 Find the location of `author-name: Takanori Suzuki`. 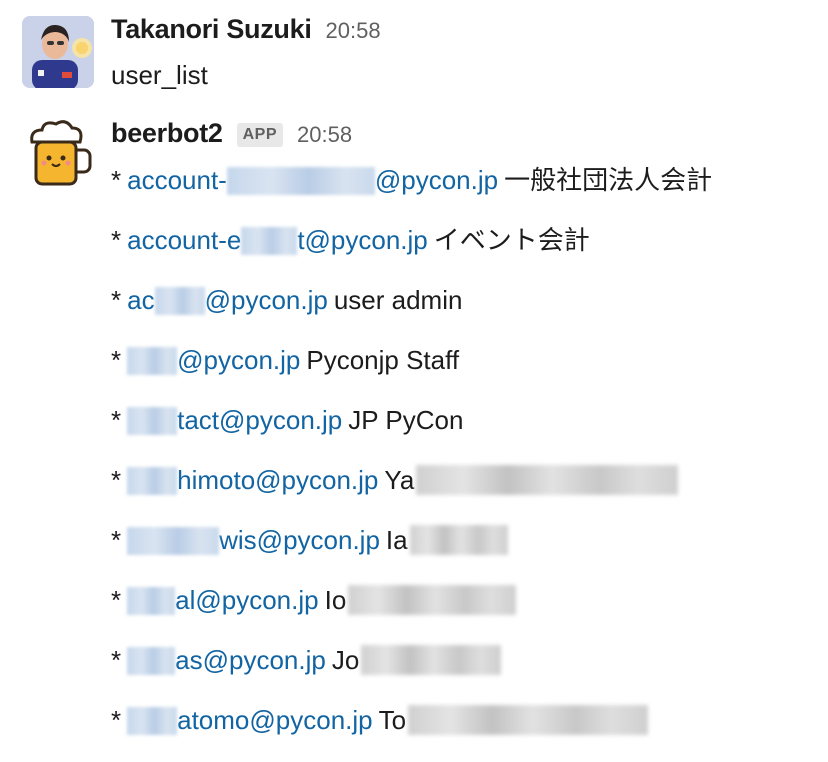

author-name: Takanori Suzuki is located at coordinates (211, 29).